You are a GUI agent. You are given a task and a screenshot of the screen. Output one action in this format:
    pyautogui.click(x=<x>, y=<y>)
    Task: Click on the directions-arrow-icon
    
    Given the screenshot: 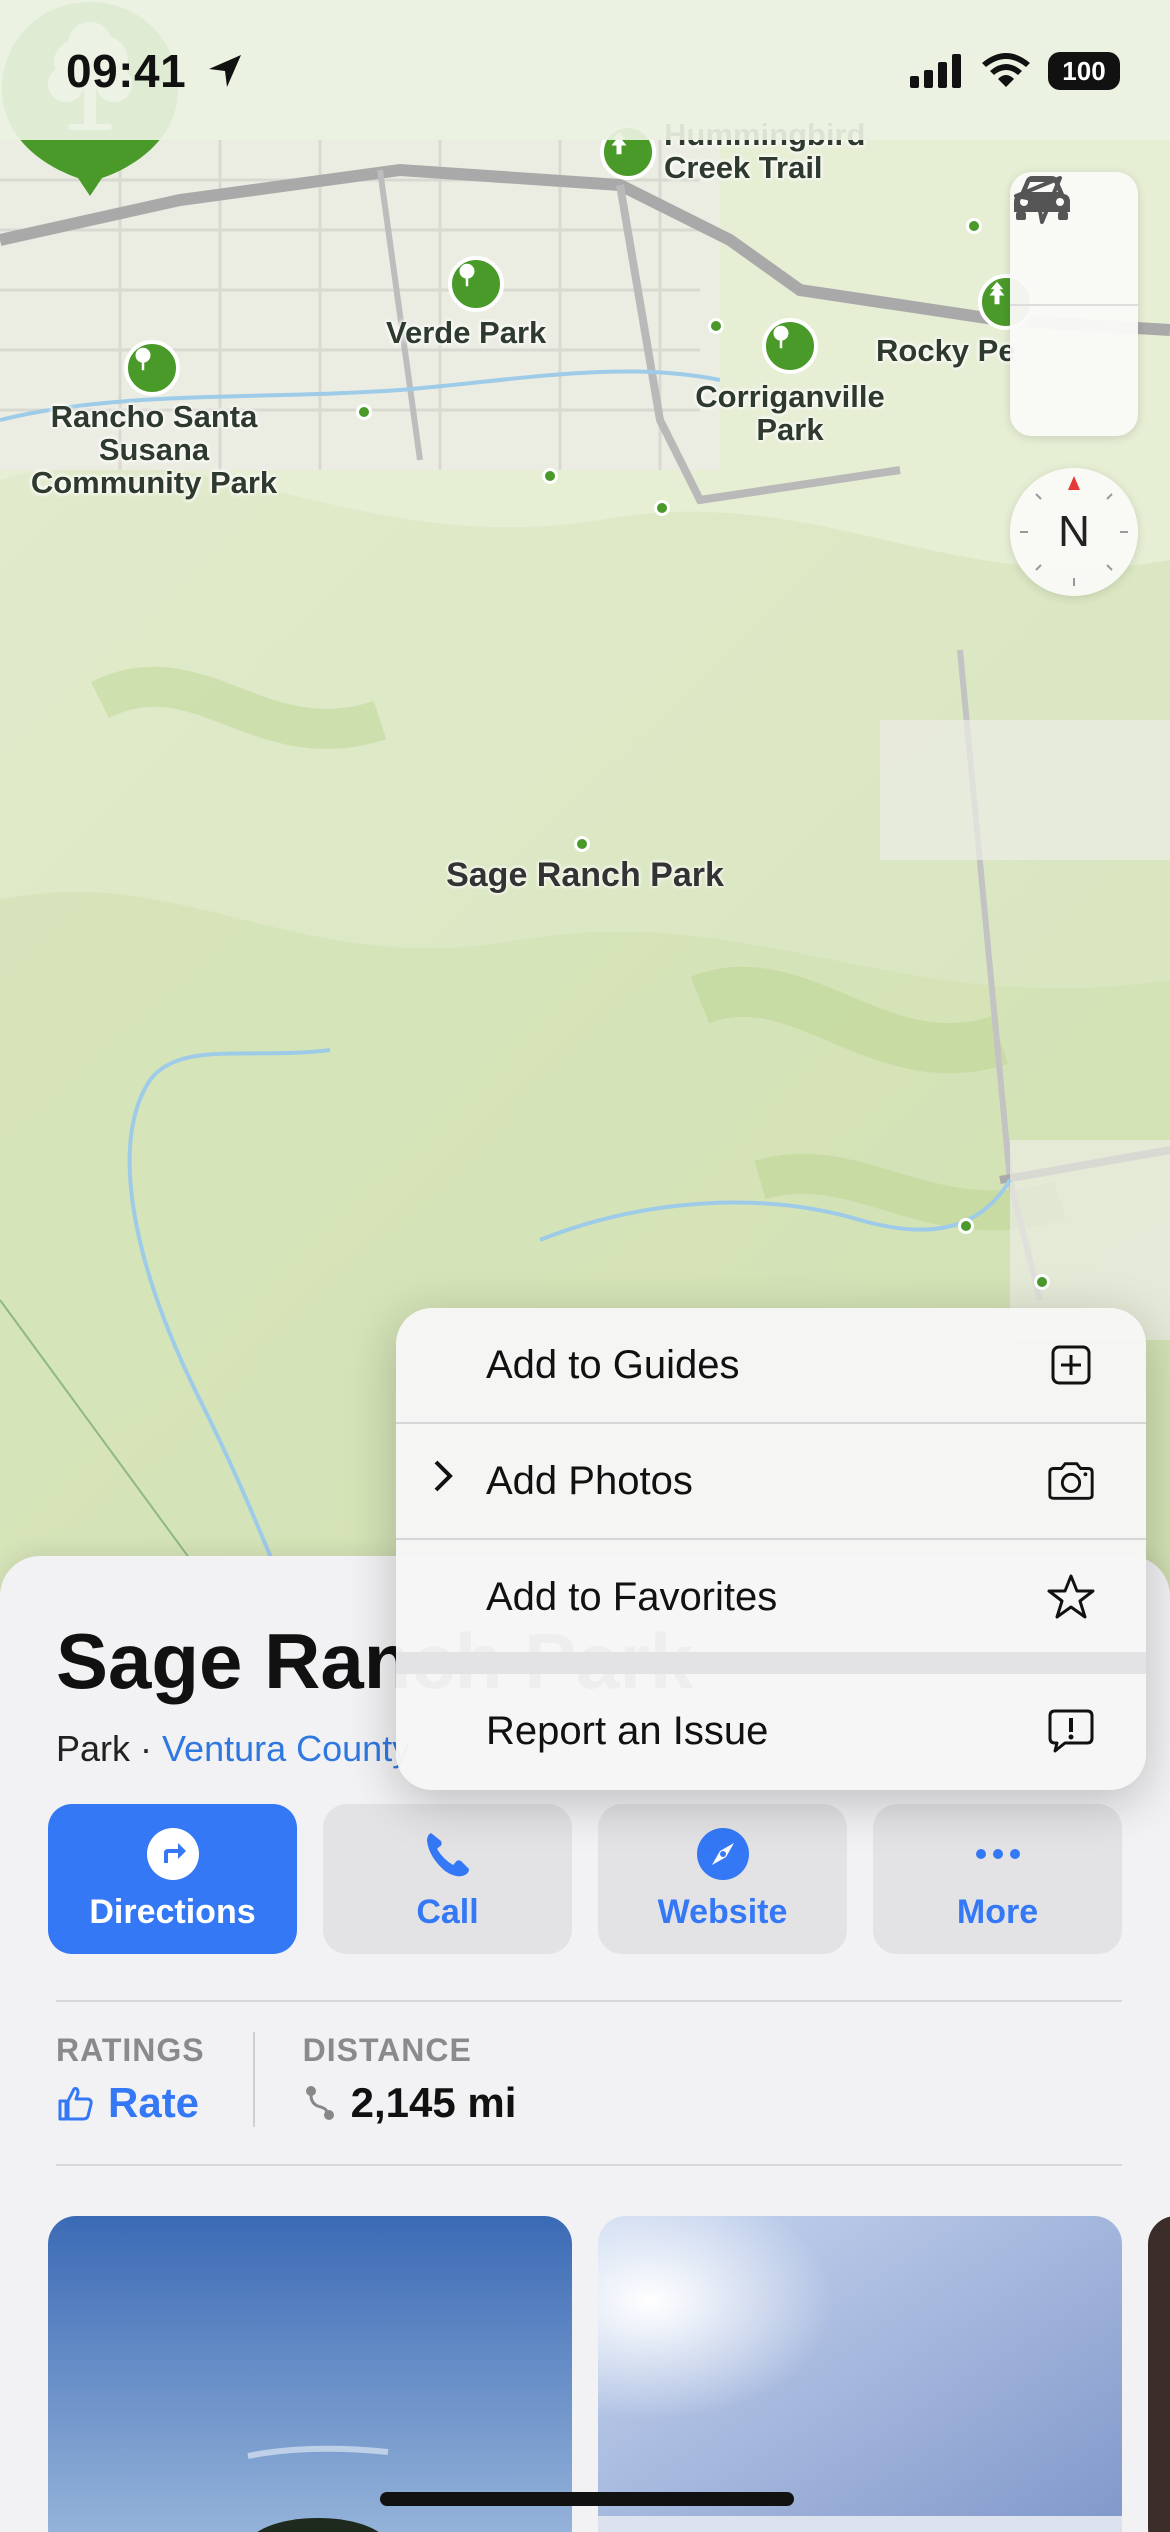 What is the action you would take?
    pyautogui.click(x=172, y=1853)
    